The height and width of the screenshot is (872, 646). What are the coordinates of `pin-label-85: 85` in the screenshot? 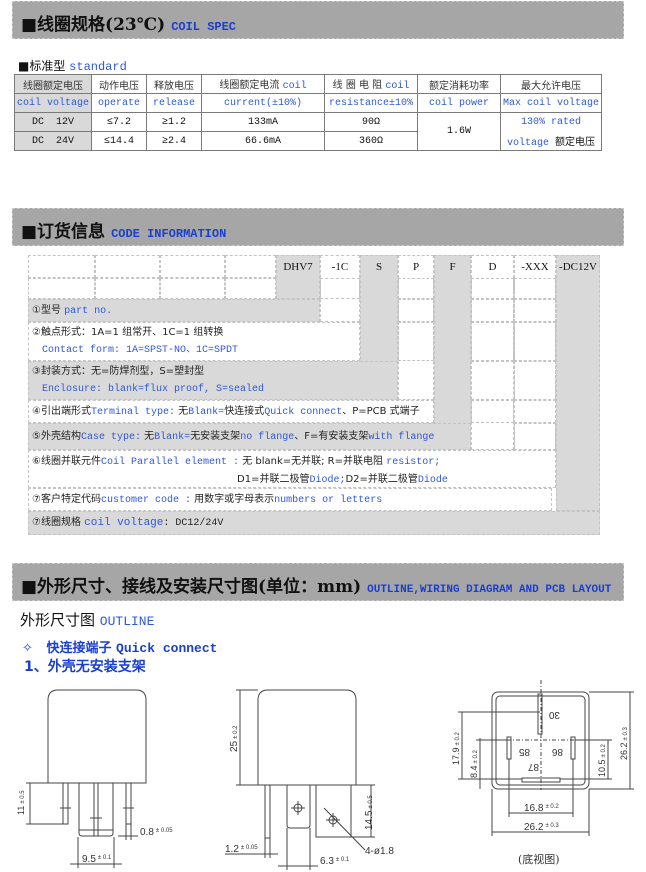 It's located at (524, 751).